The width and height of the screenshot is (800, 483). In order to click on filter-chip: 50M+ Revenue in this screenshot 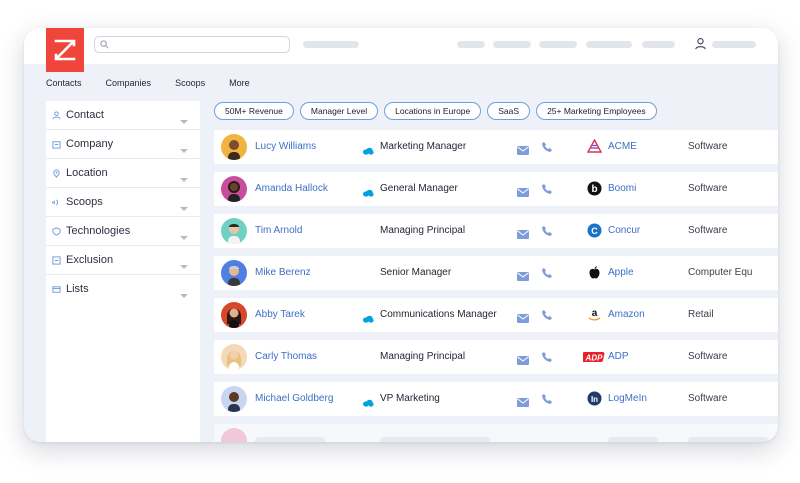, I will do `click(254, 111)`.